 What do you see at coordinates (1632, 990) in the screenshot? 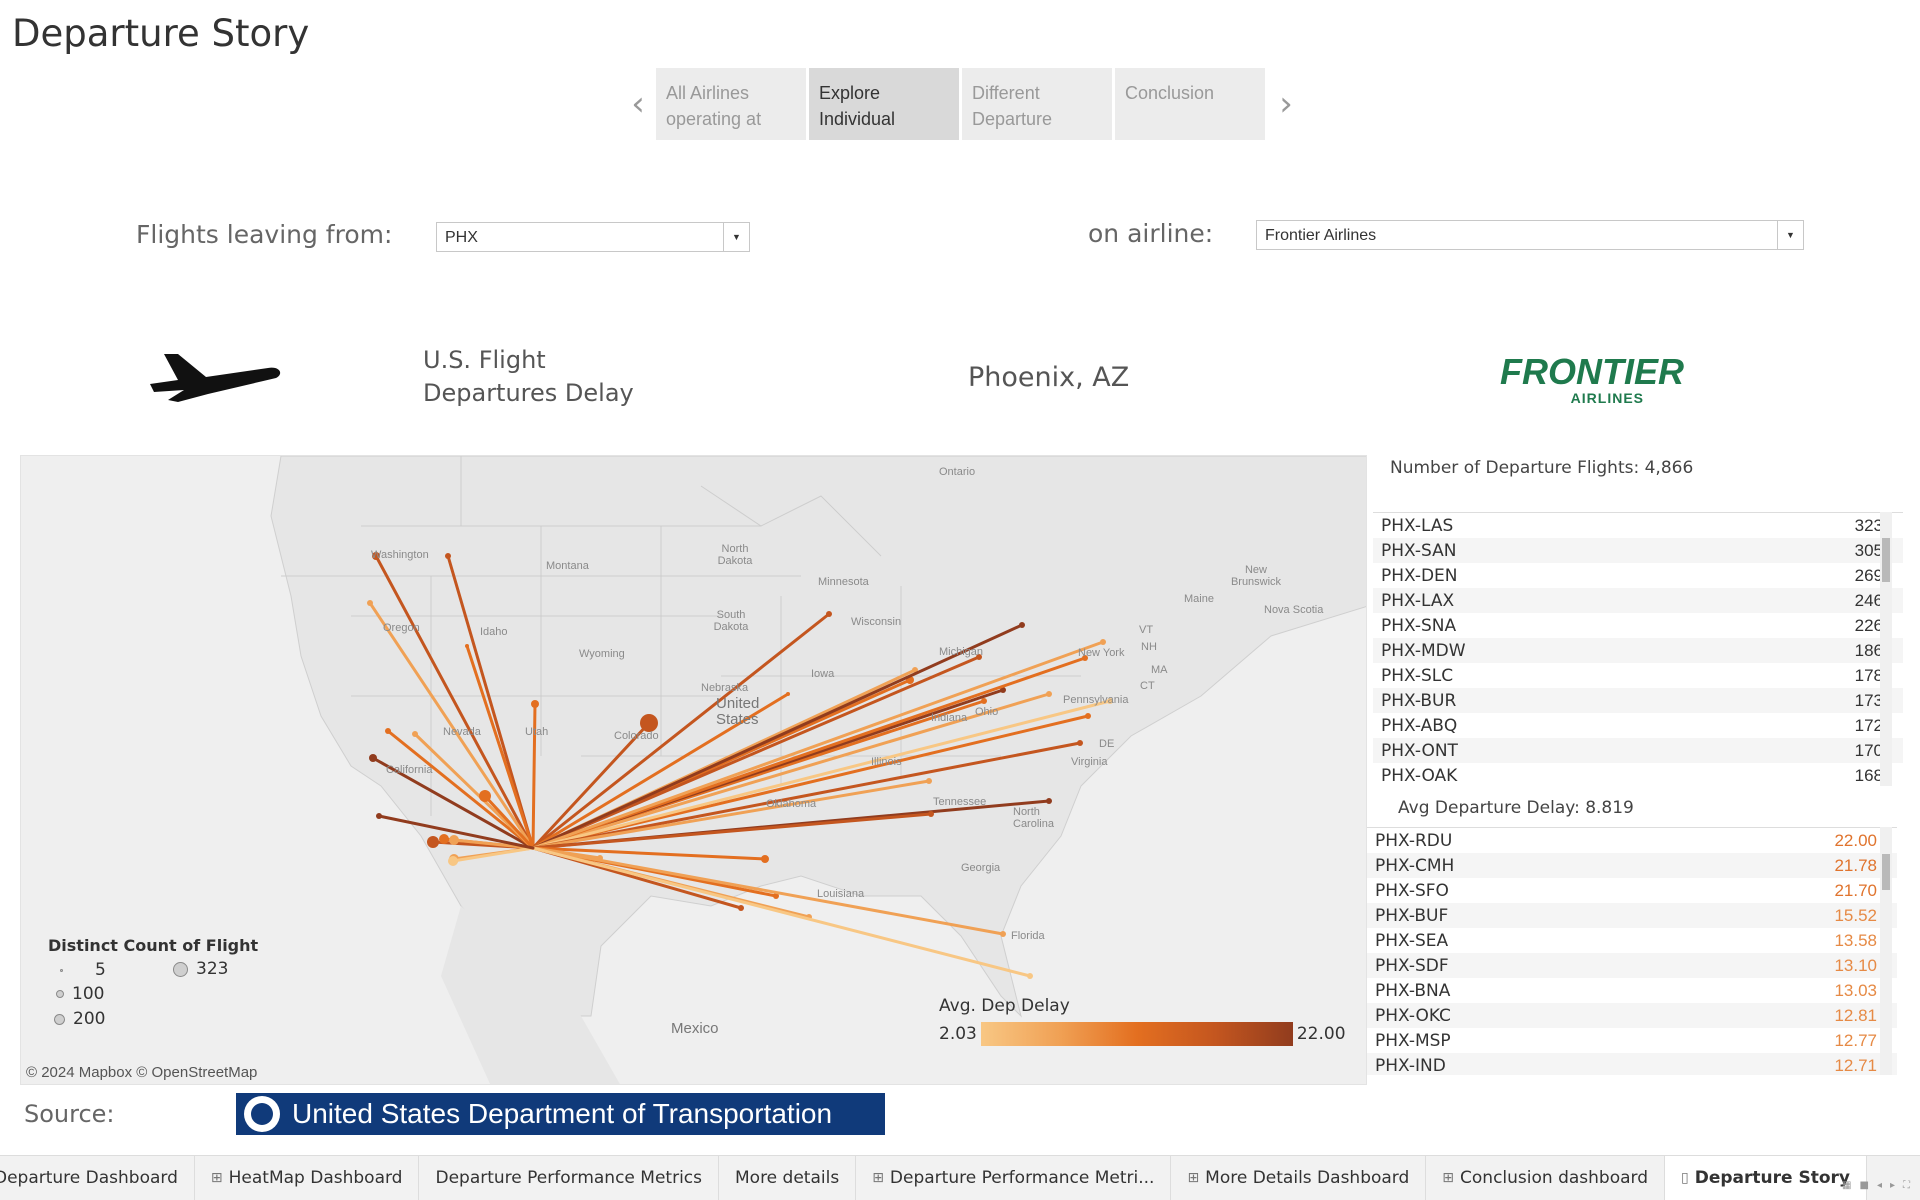
I see `table-row: PHX-BNA 13.03` at bounding box center [1632, 990].